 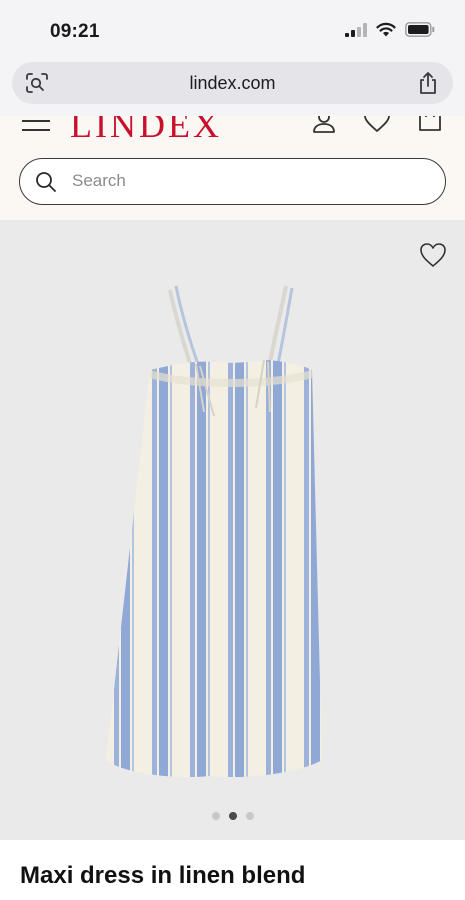 I want to click on browser-toolbar: lindex.com, so click(x=232, y=88).